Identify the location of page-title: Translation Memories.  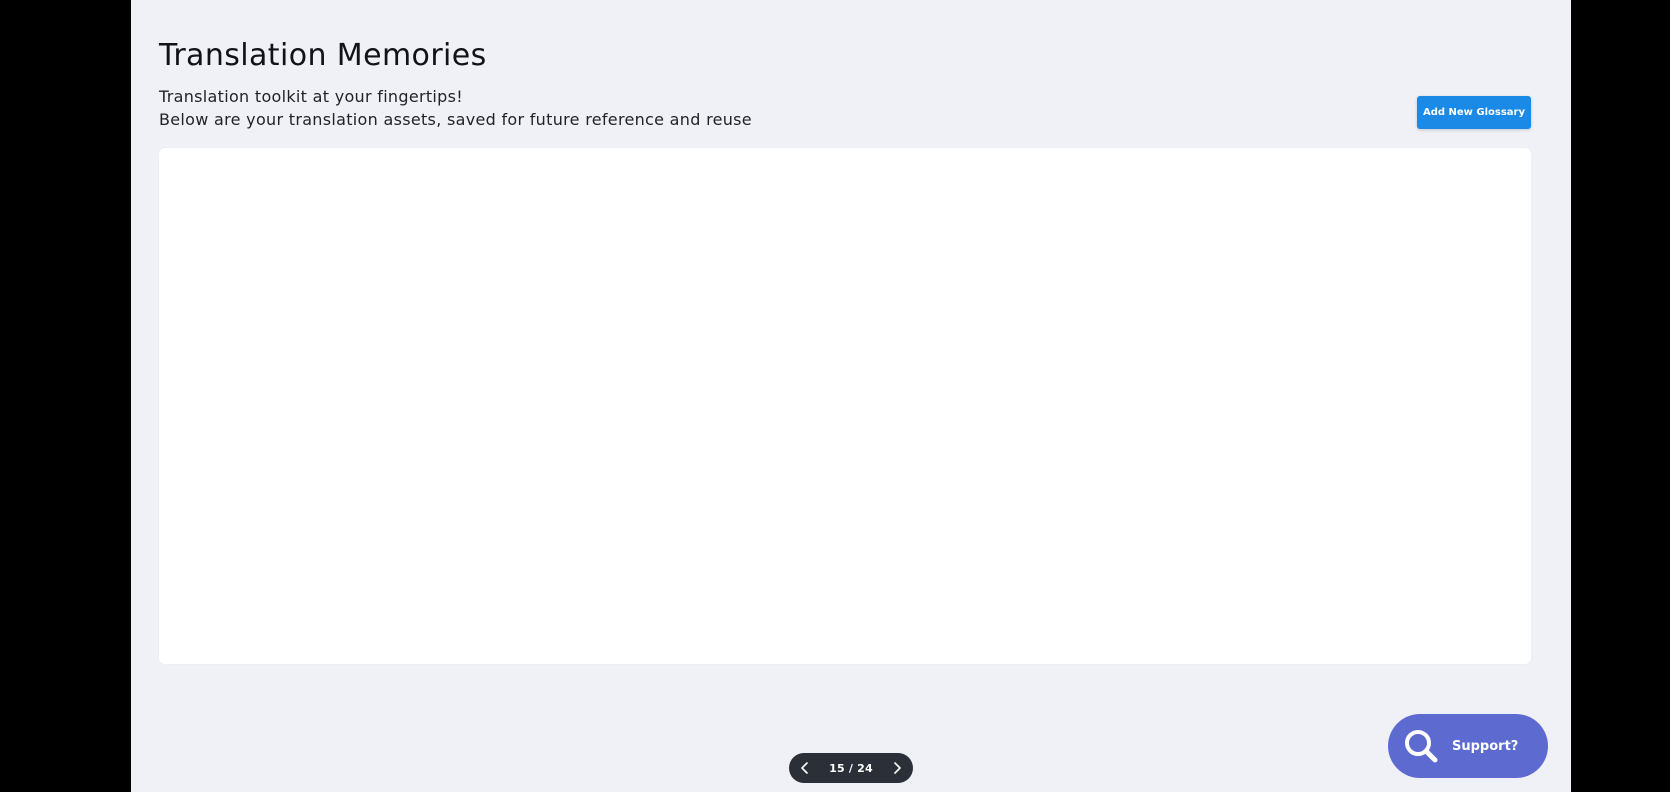
(323, 55).